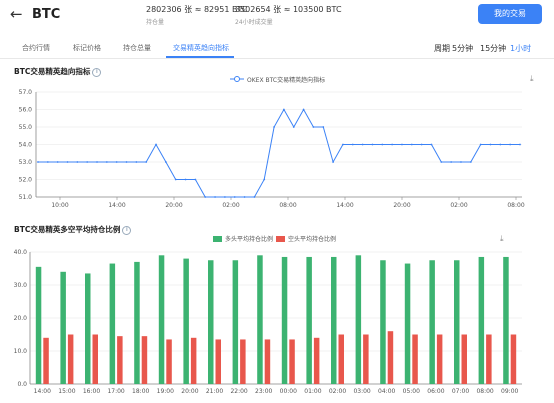  Describe the element at coordinates (520, 48) in the screenshot. I see `period-1hour: 1小时` at that location.